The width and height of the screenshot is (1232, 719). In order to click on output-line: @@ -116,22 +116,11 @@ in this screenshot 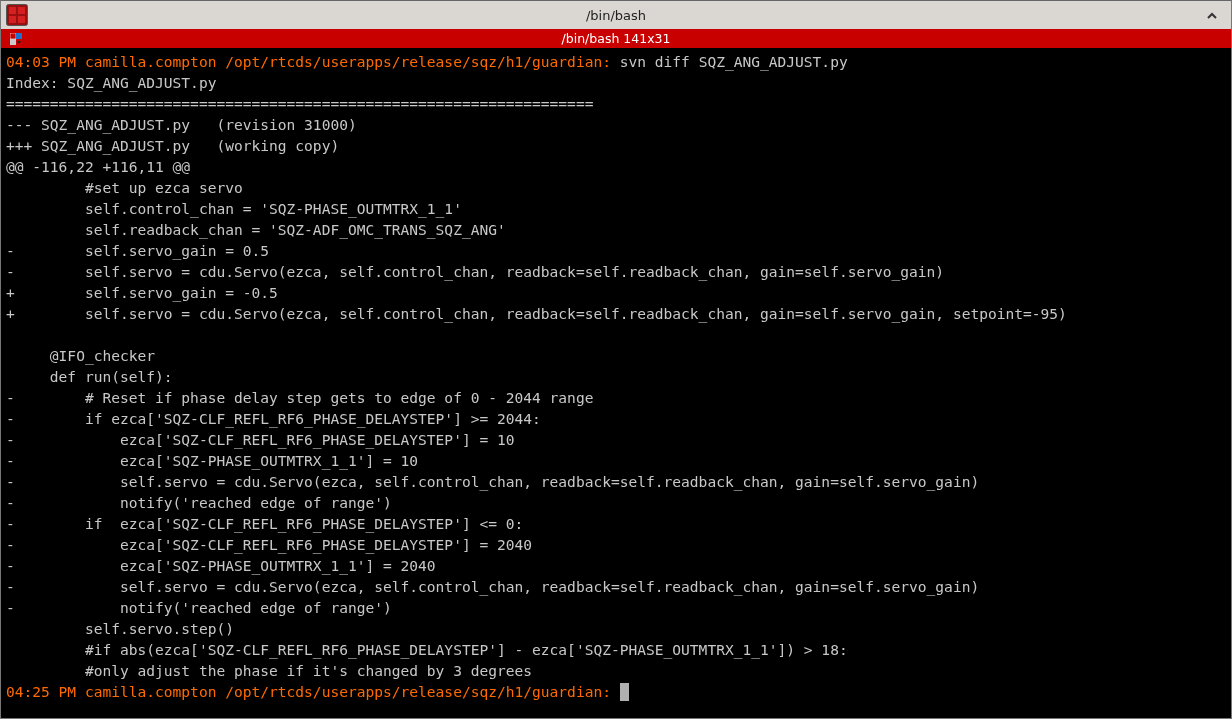, I will do `click(98, 167)`.